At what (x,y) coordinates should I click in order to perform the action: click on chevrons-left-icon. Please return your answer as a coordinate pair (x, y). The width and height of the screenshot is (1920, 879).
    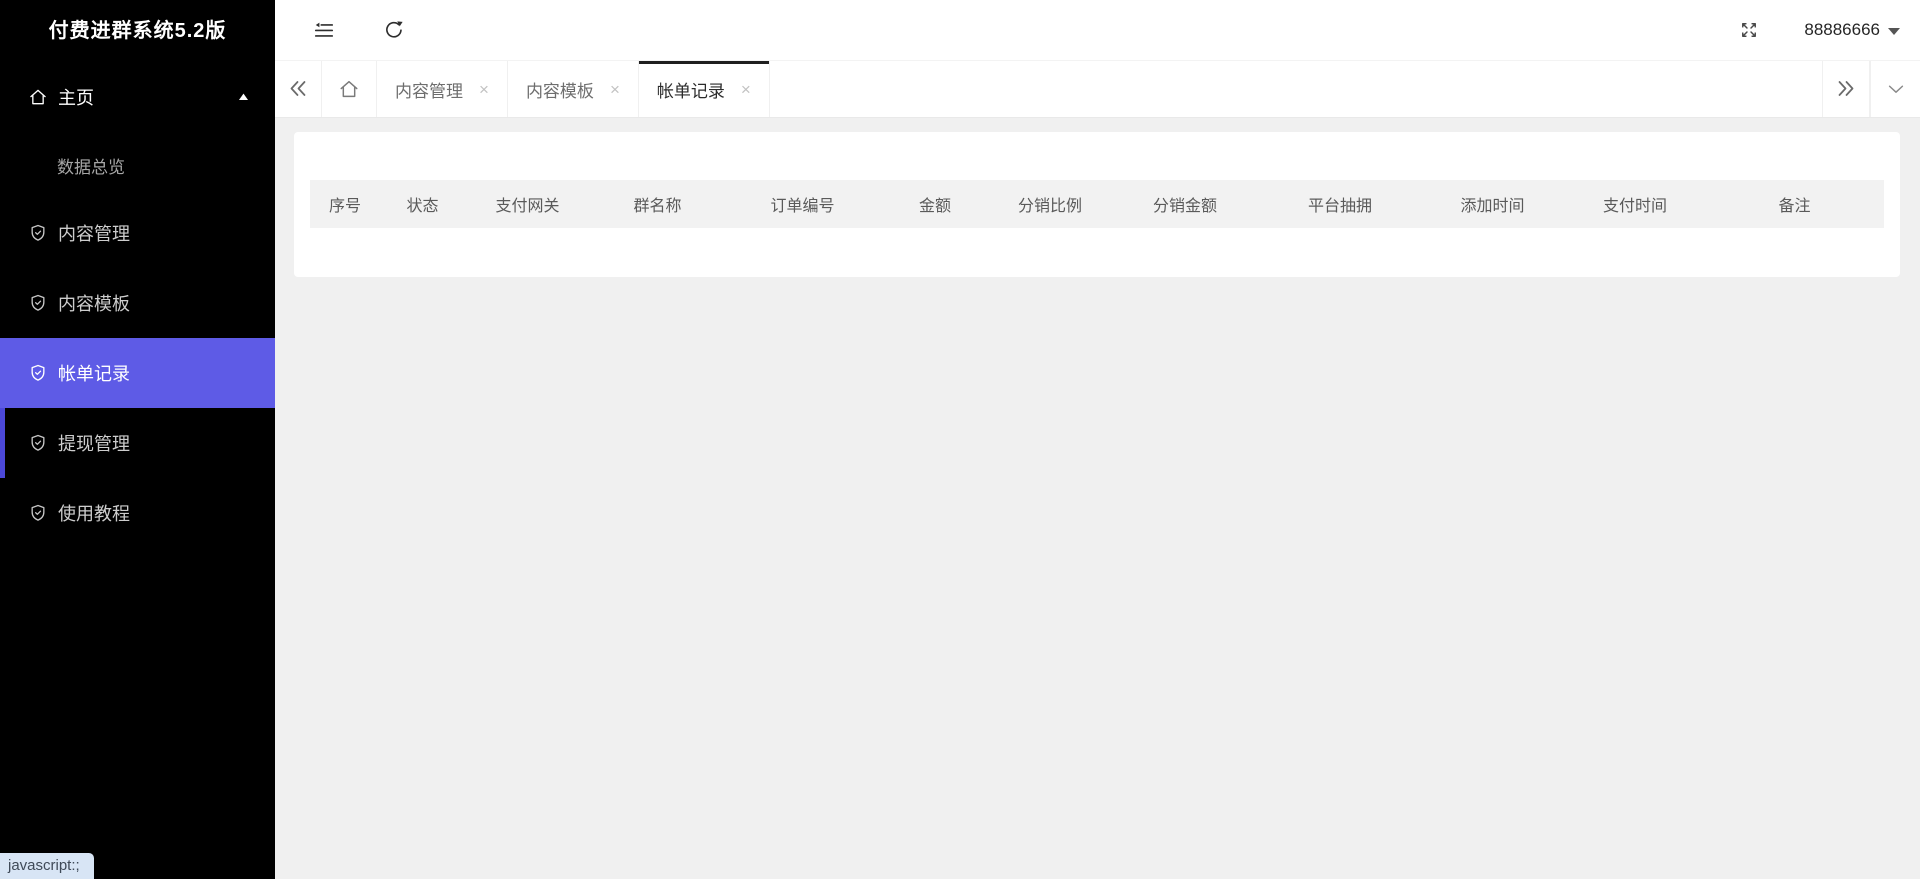
    Looking at the image, I should click on (298, 89).